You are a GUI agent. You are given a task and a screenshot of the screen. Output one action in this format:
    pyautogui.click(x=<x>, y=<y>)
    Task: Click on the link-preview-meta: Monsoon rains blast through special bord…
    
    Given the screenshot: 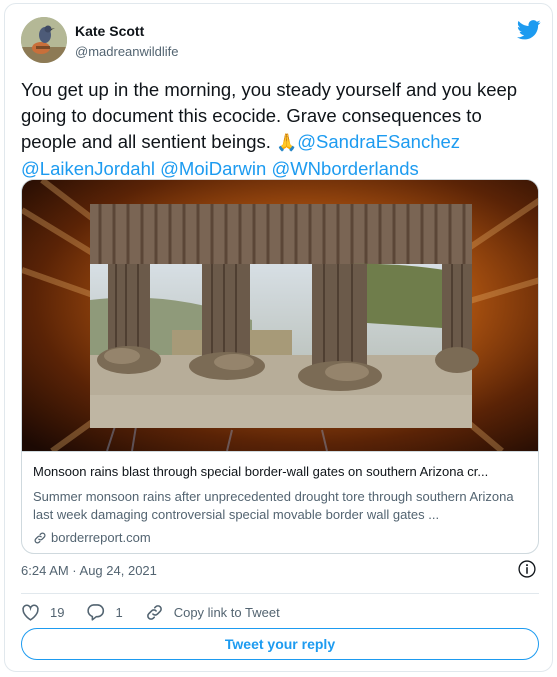 What is the action you would take?
    pyautogui.click(x=280, y=502)
    